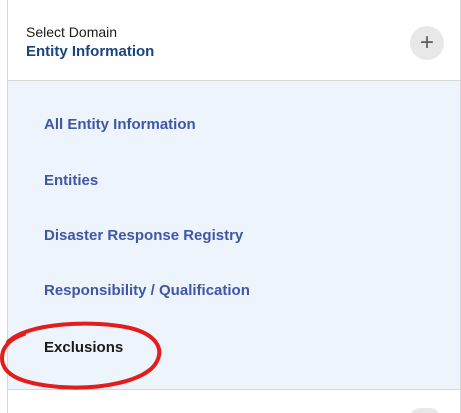  What do you see at coordinates (427, 43) in the screenshot?
I see `expand-plus-icon: +` at bounding box center [427, 43].